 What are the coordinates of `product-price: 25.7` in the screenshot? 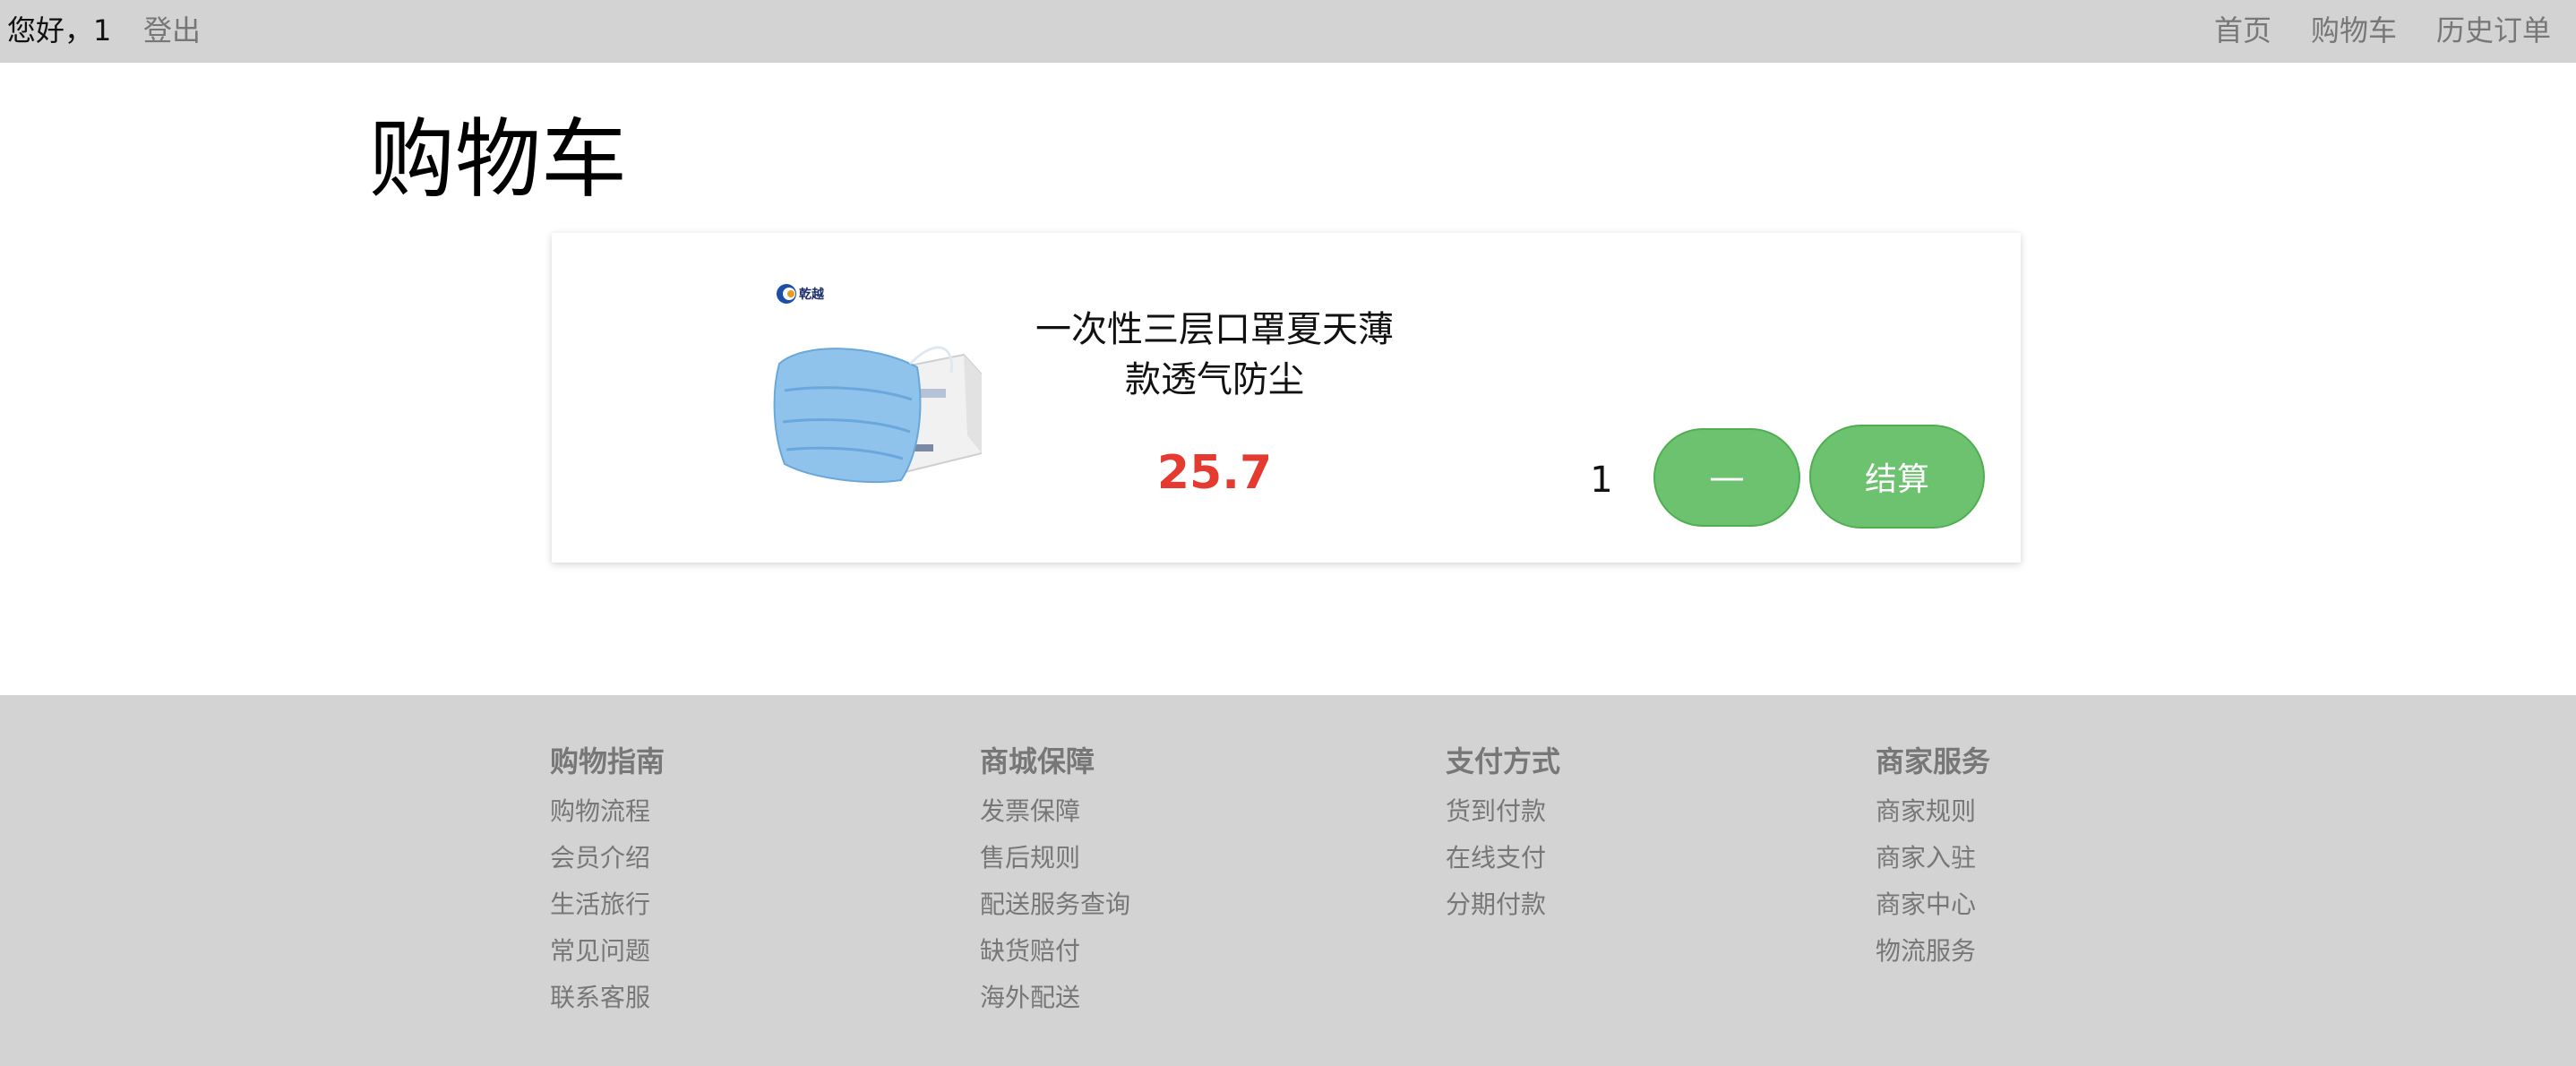 It's located at (1214, 473).